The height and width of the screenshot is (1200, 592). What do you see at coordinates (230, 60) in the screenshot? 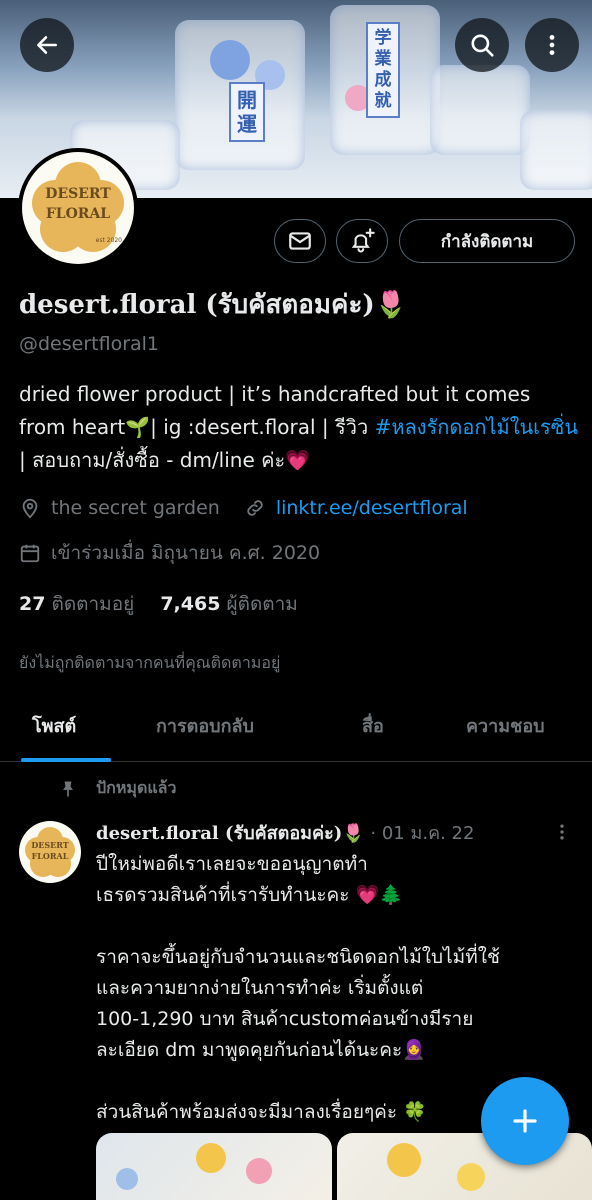
I see `flower-decoration` at bounding box center [230, 60].